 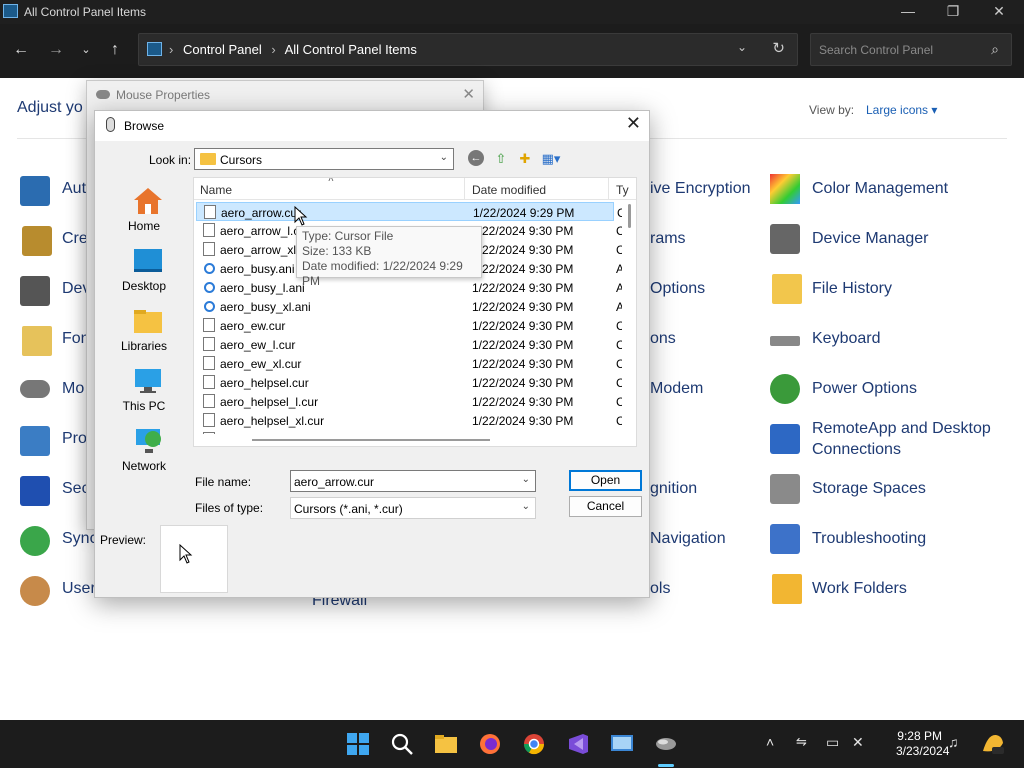 I want to click on mouse-properties-taskbar-icon, so click(x=666, y=744).